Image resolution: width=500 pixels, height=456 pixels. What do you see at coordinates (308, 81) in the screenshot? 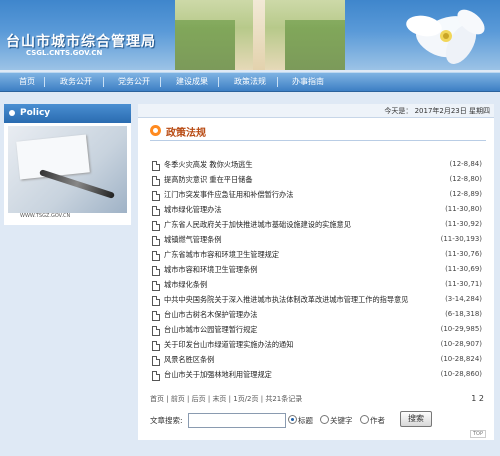
I see `nav-item-guide: 办事指南` at bounding box center [308, 81].